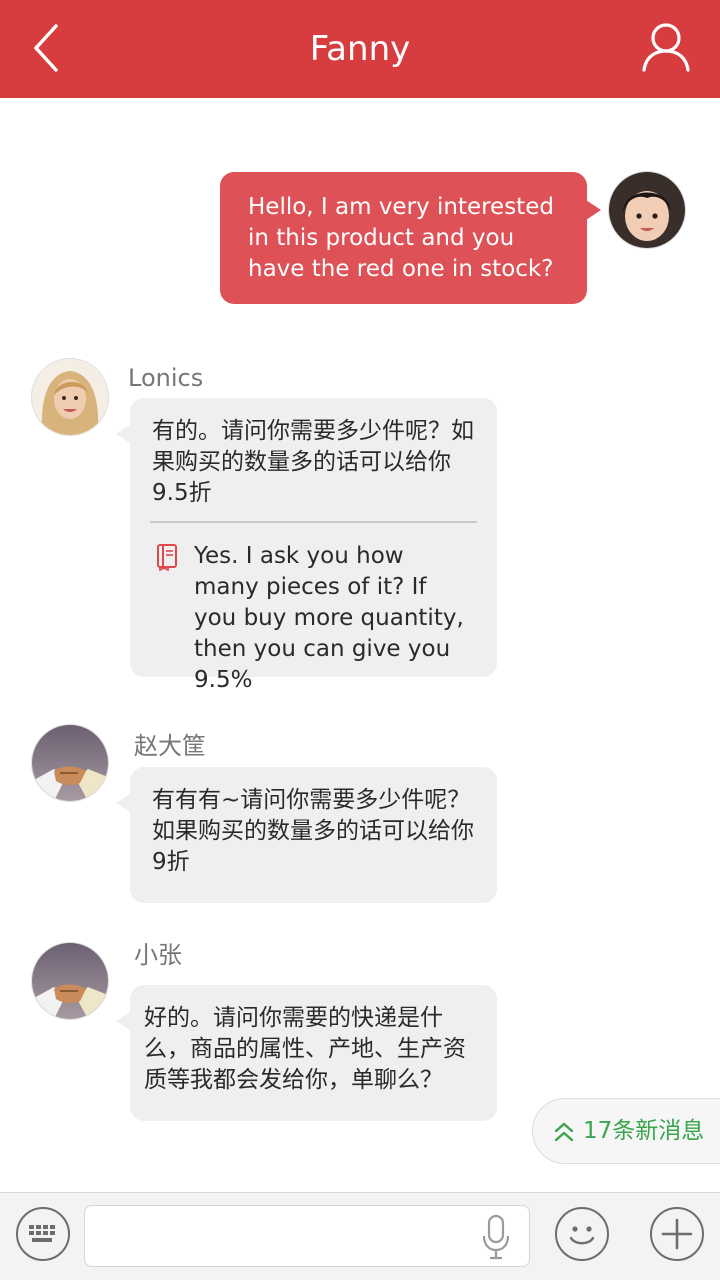  Describe the element at coordinates (166, 378) in the screenshot. I see `sender-name: Lonics` at that location.